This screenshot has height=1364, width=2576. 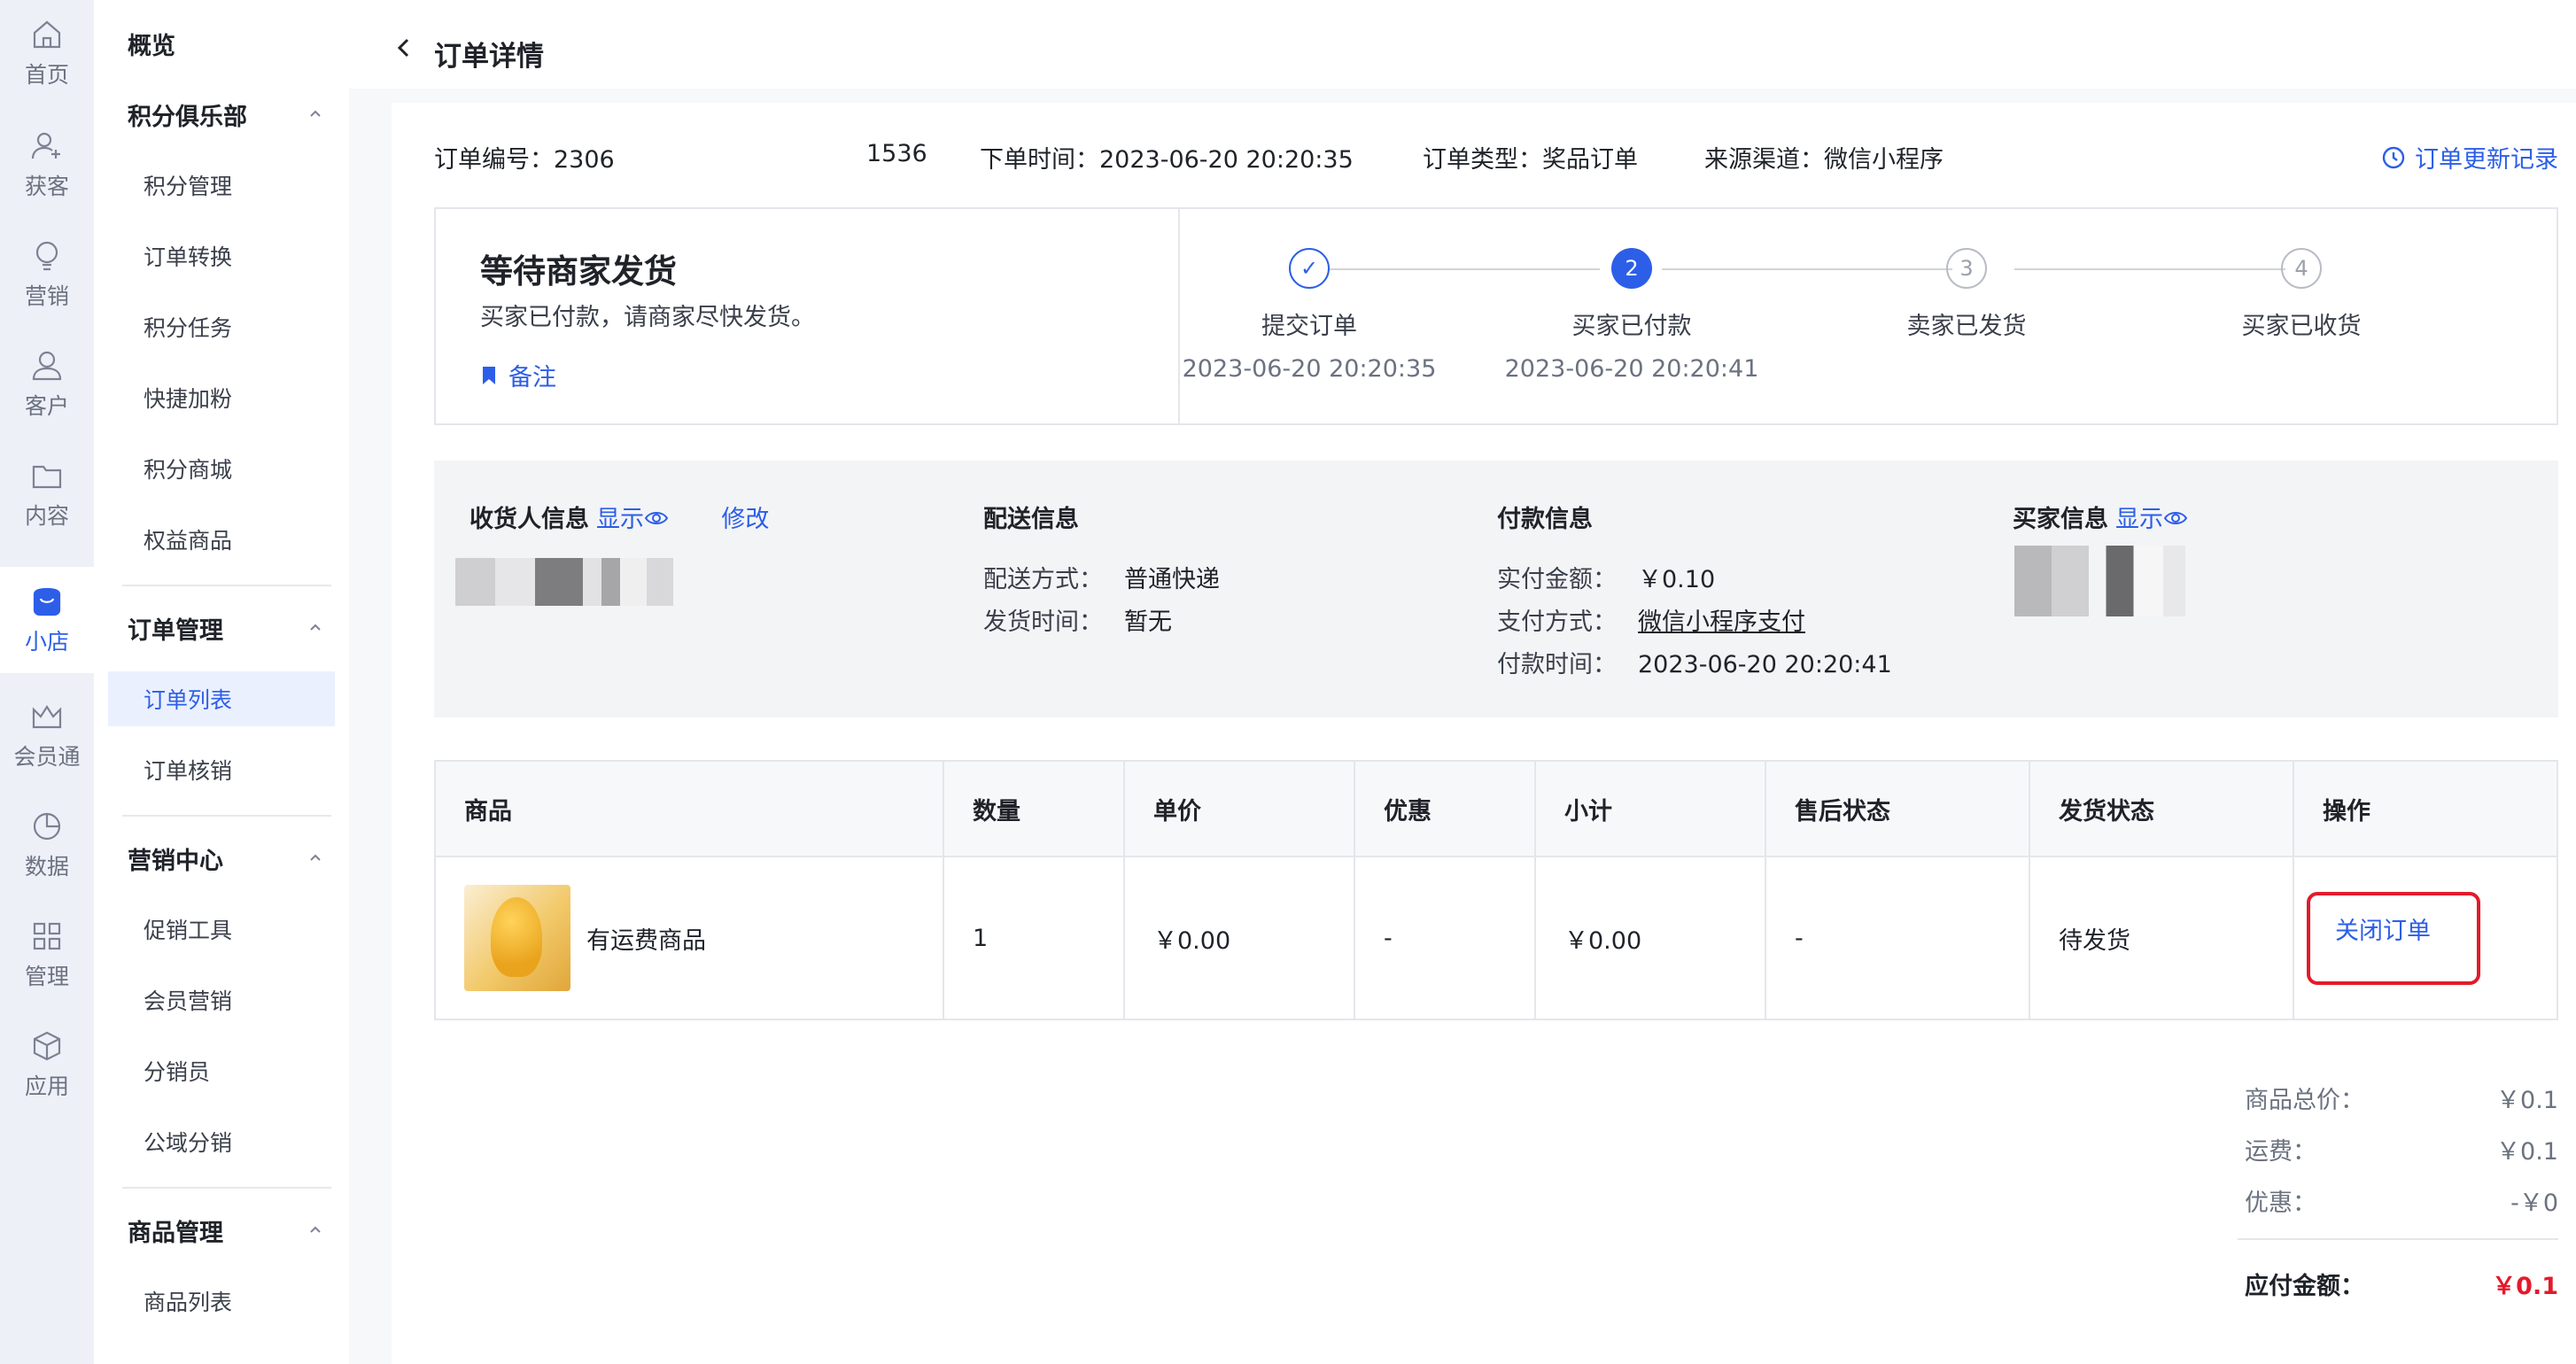 What do you see at coordinates (1631, 327) in the screenshot?
I see `step-label: 买家已付款` at bounding box center [1631, 327].